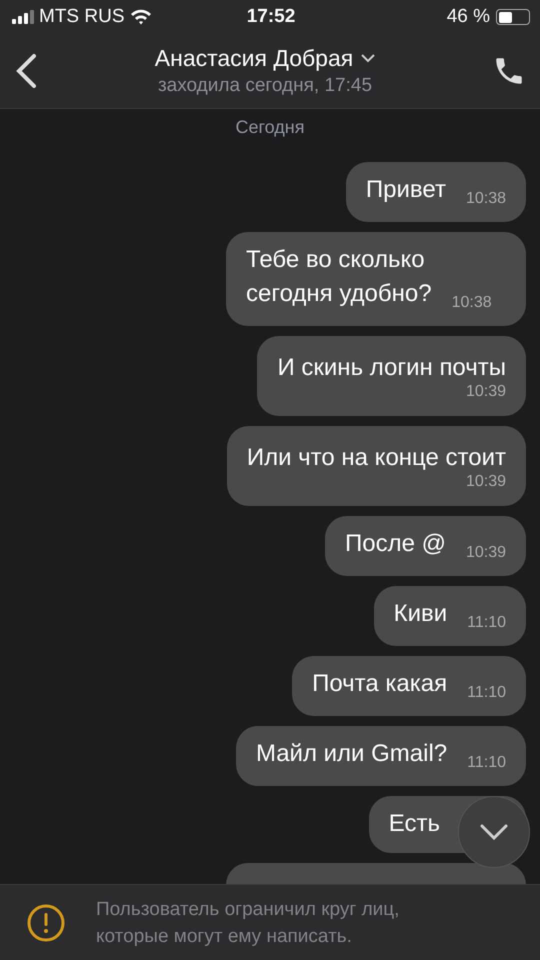 The width and height of the screenshot is (540, 960). Describe the element at coordinates (380, 683) in the screenshot. I see `message-text: Почта какая` at that location.